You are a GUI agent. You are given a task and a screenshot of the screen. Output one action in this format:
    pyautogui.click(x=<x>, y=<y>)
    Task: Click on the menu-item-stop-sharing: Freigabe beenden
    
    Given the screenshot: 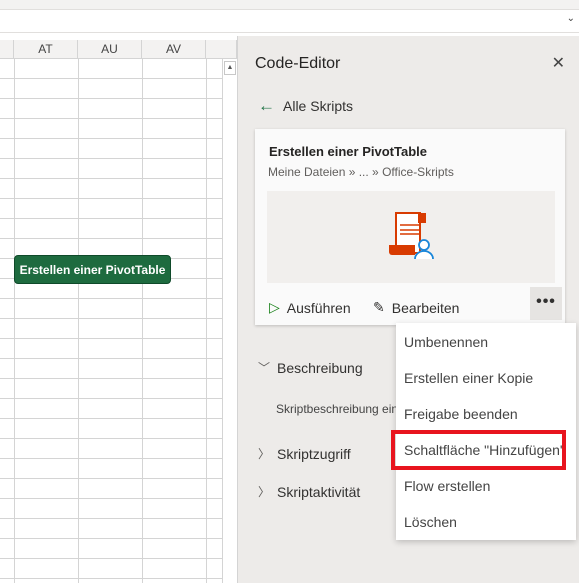 What is the action you would take?
    pyautogui.click(x=461, y=414)
    